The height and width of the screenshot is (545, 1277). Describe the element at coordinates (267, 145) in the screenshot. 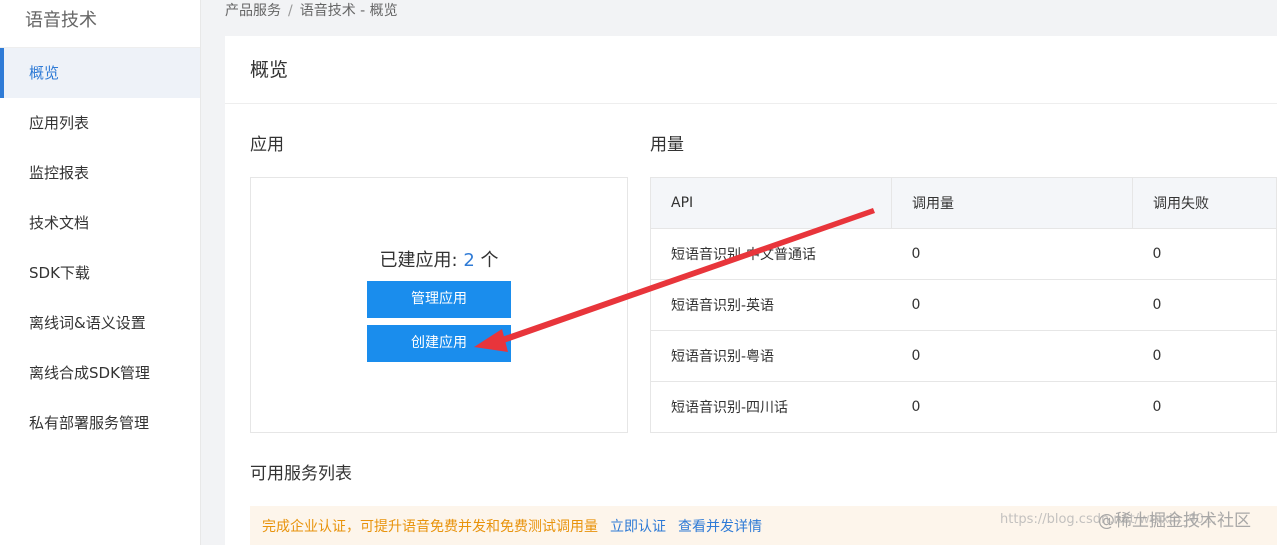

I see `apps-section-title: 应用` at that location.